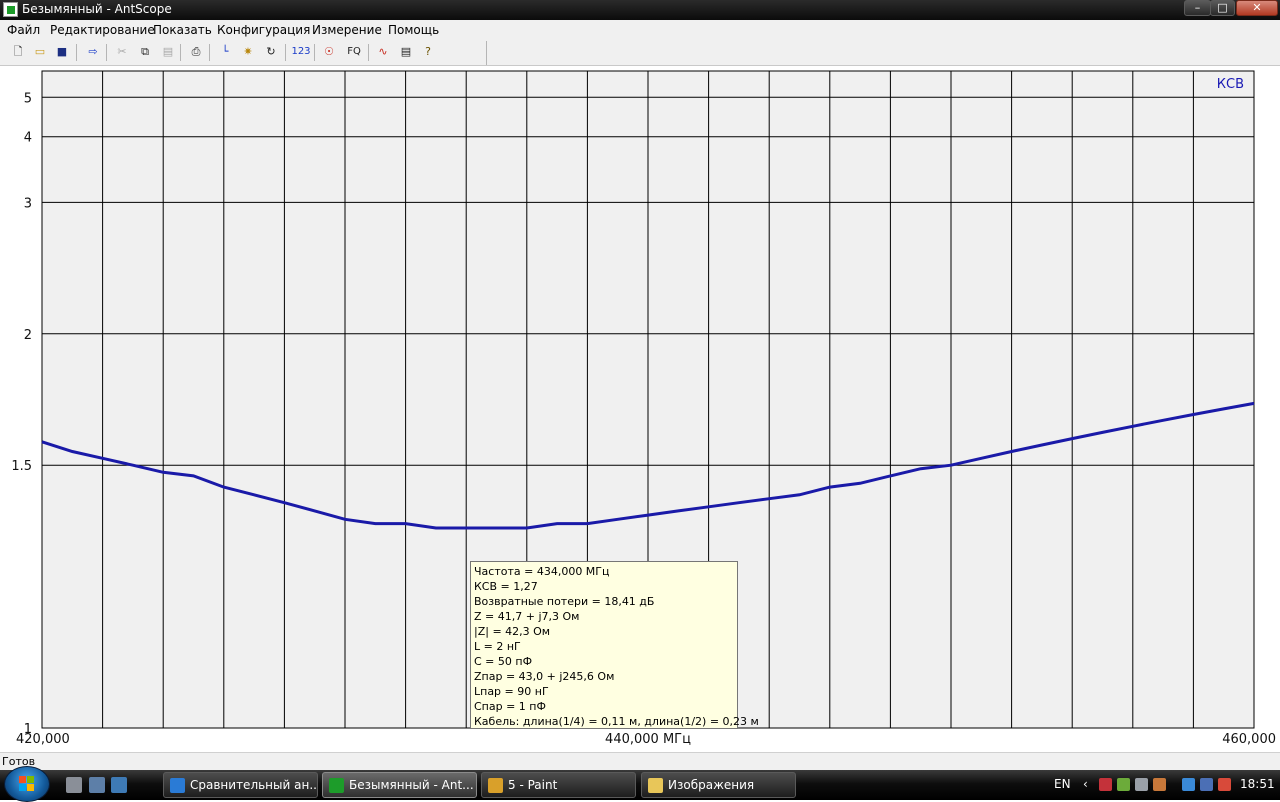 This screenshot has width=1280, height=802. Describe the element at coordinates (1085, 784) in the screenshot. I see `tray-expand-icon: ‹` at that location.